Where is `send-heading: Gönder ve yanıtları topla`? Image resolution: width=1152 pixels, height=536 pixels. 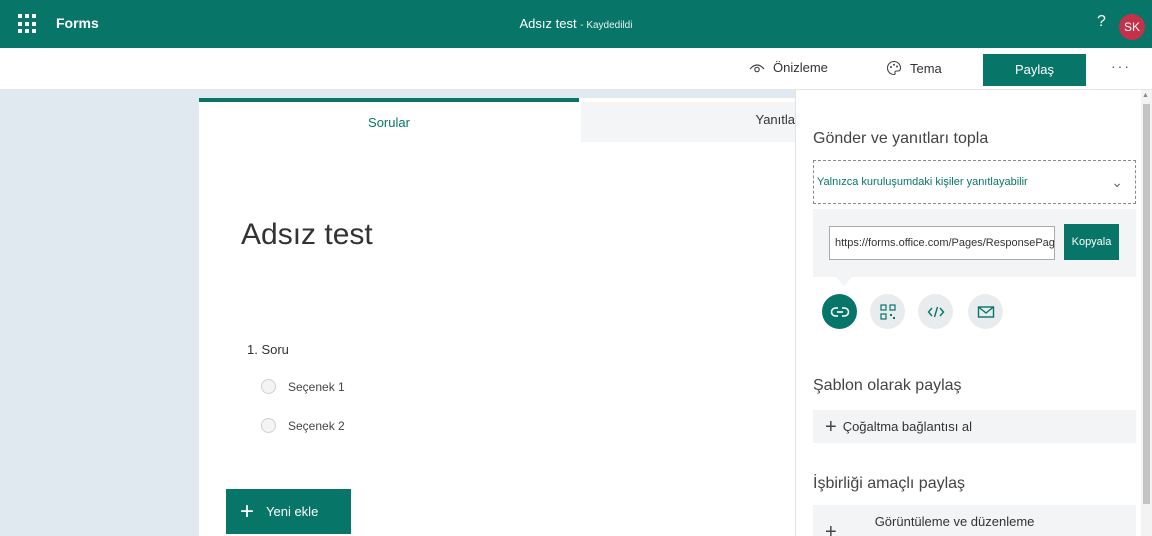
send-heading: Gönder ve yanıtları topla is located at coordinates (901, 138).